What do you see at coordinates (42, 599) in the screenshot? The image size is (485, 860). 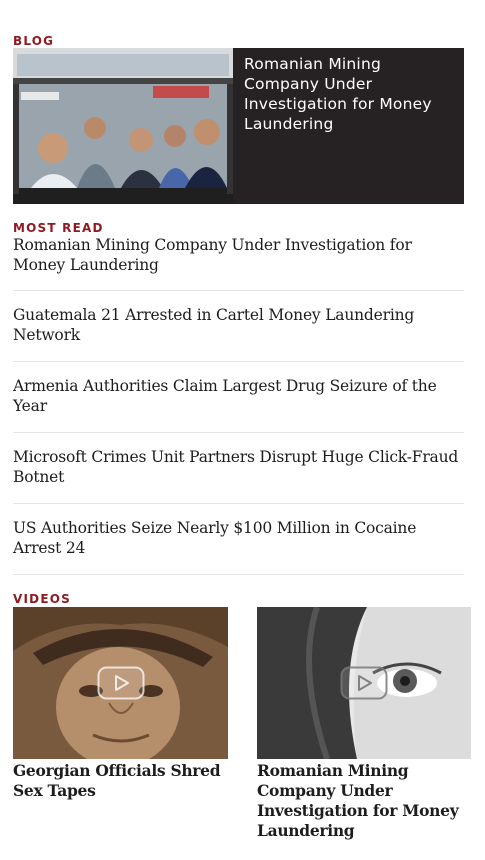 I see `videos-section-label: VIDEOS` at bounding box center [42, 599].